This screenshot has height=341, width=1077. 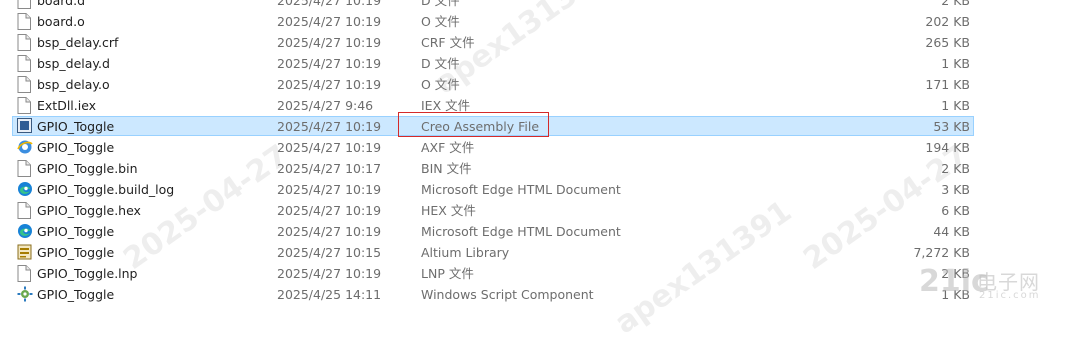 I want to click on file-row: bsp_delay.d 2025/4/27 10:19 D 文件 1 KB, so click(x=538, y=63).